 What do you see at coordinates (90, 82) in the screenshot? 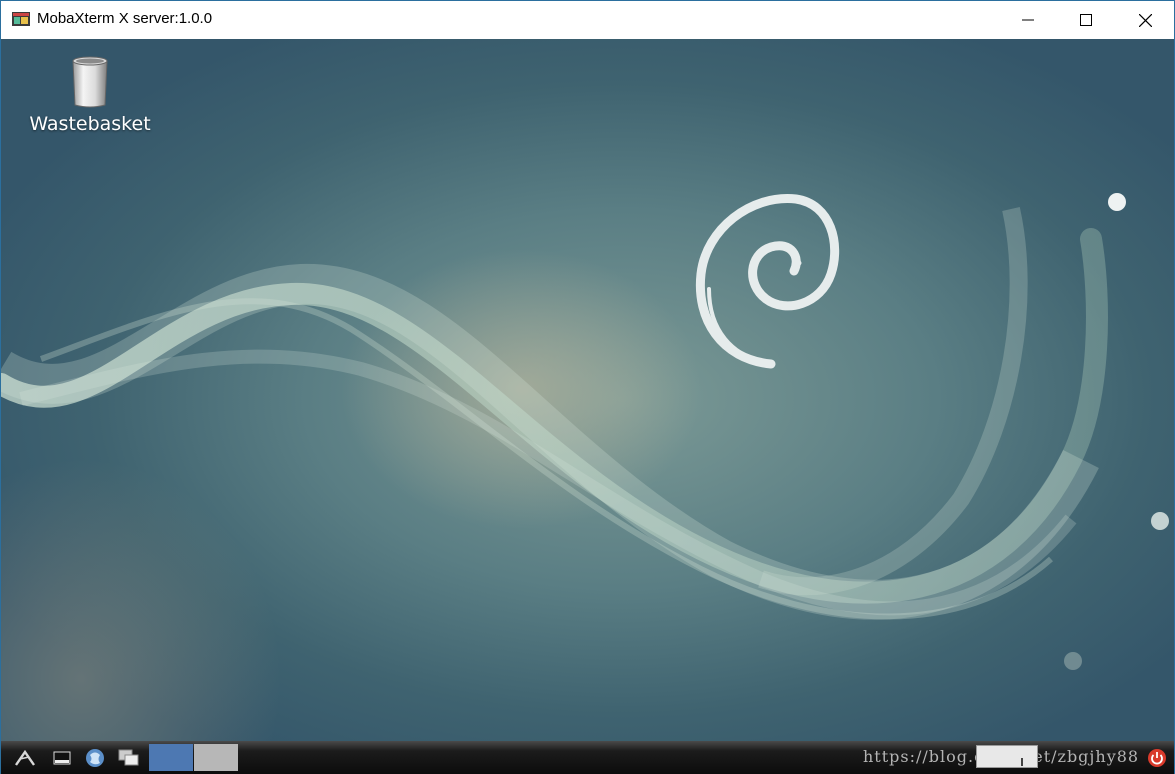
I see `wastebasket-icon` at bounding box center [90, 82].